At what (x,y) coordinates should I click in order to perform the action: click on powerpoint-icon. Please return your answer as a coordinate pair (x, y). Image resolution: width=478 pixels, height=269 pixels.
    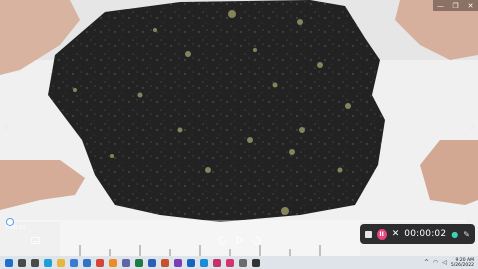
    Looking at the image, I should click on (165, 262).